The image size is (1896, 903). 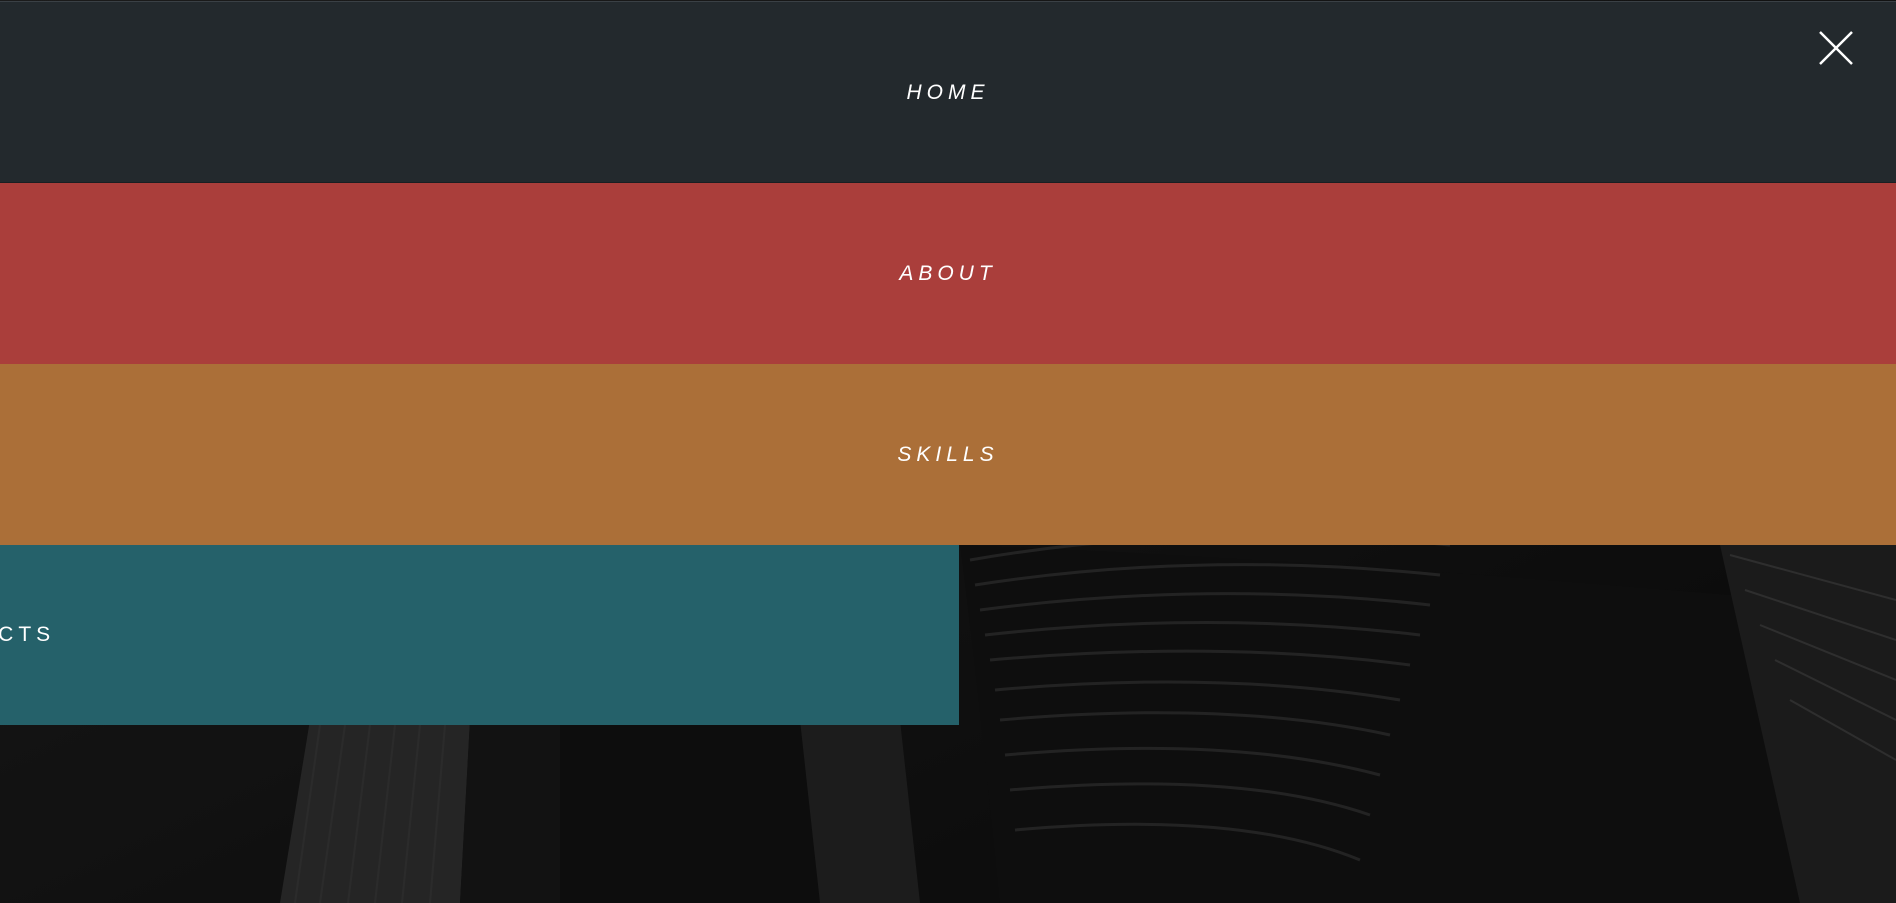 I want to click on menu-item-skills-label: SKILLS, so click(x=947, y=455).